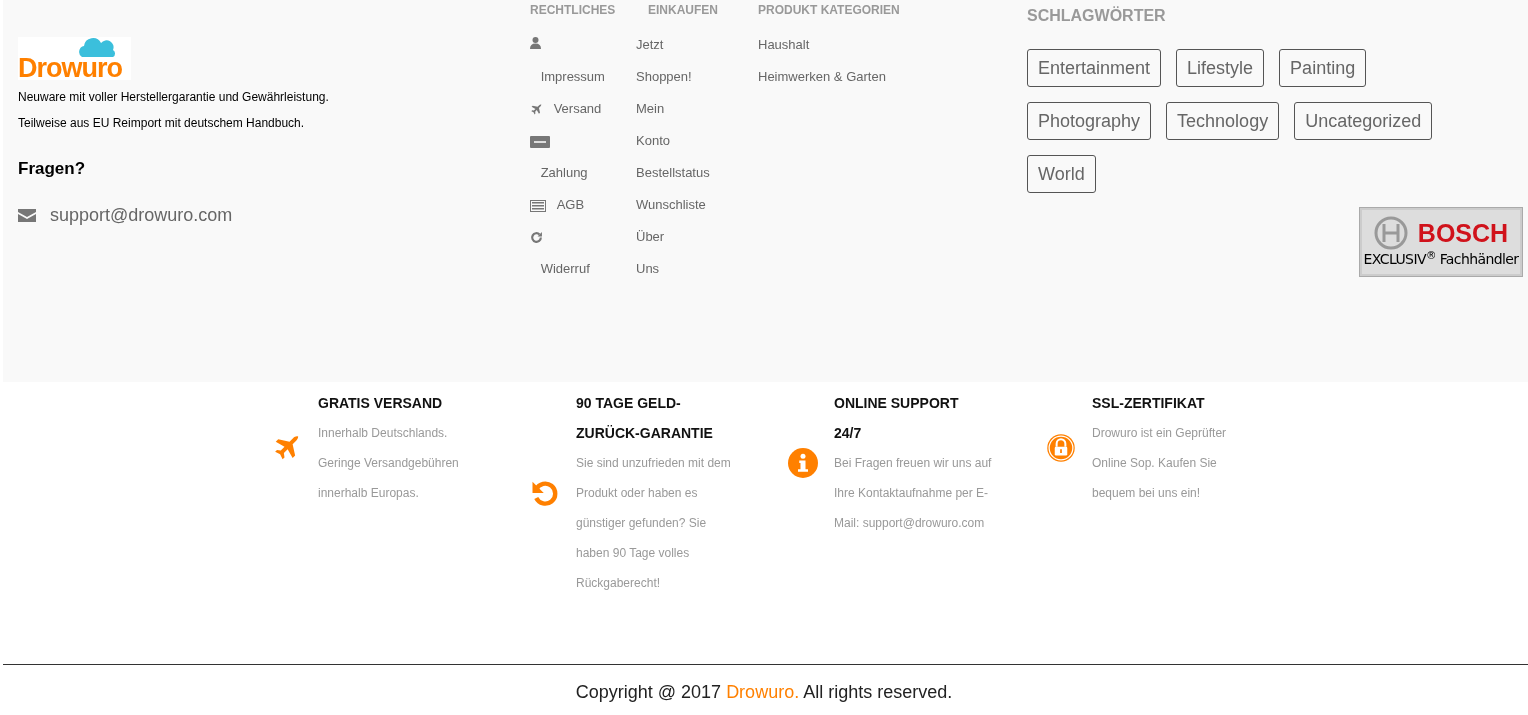 This screenshot has height=715, width=1528. What do you see at coordinates (70, 68) in the screenshot?
I see `logo-text: Drowuro` at bounding box center [70, 68].